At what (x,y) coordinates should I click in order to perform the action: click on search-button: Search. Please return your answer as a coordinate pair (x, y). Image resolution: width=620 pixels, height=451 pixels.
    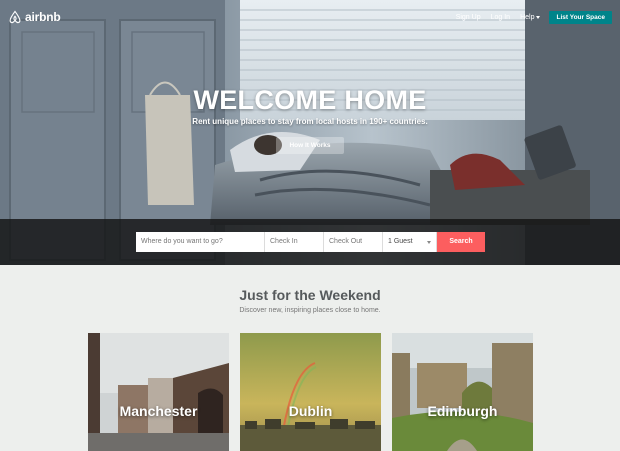
    Looking at the image, I should click on (461, 242).